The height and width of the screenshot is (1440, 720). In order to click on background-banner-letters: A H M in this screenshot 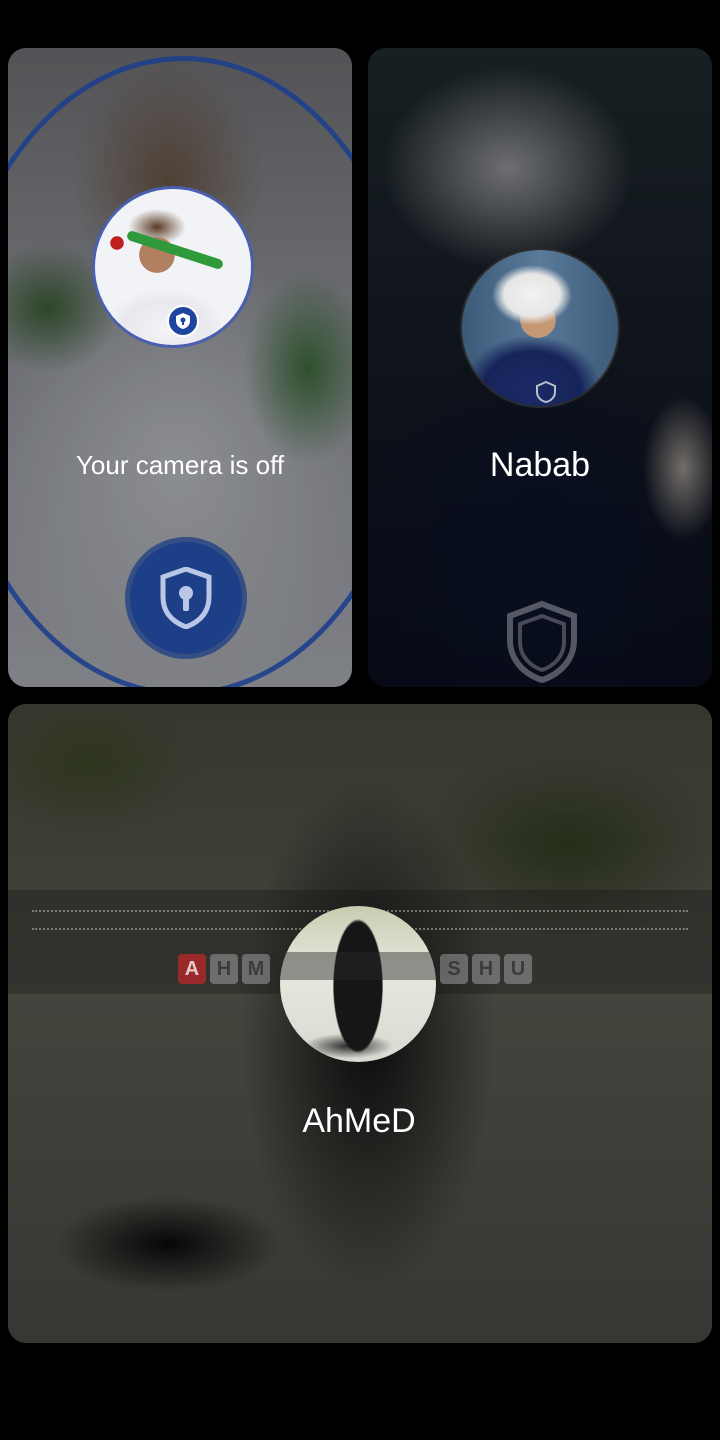, I will do `click(224, 969)`.